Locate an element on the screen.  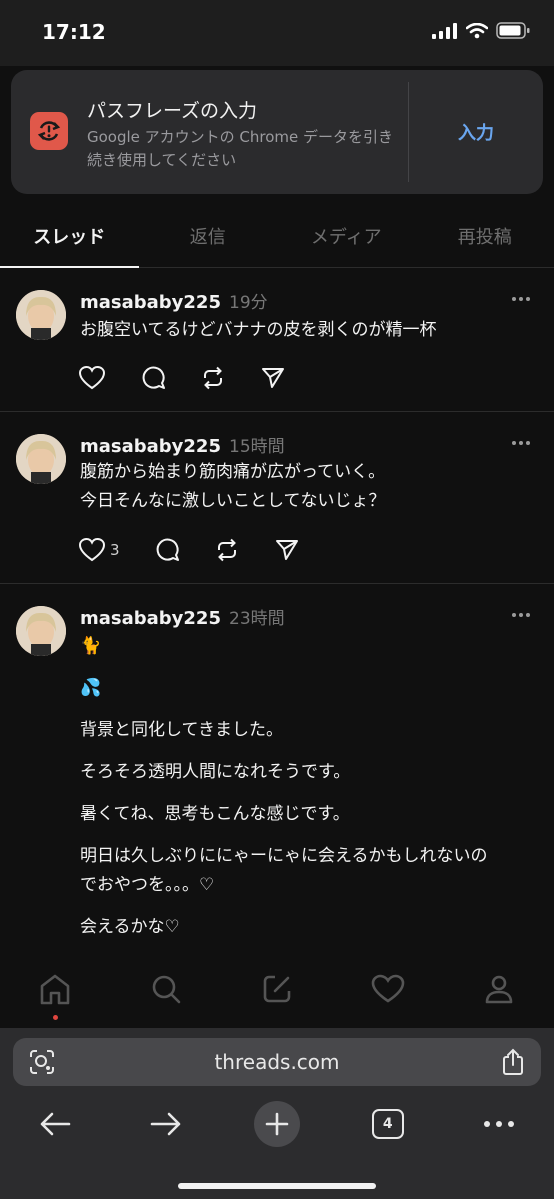
wifi-icon is located at coordinates (477, 30).